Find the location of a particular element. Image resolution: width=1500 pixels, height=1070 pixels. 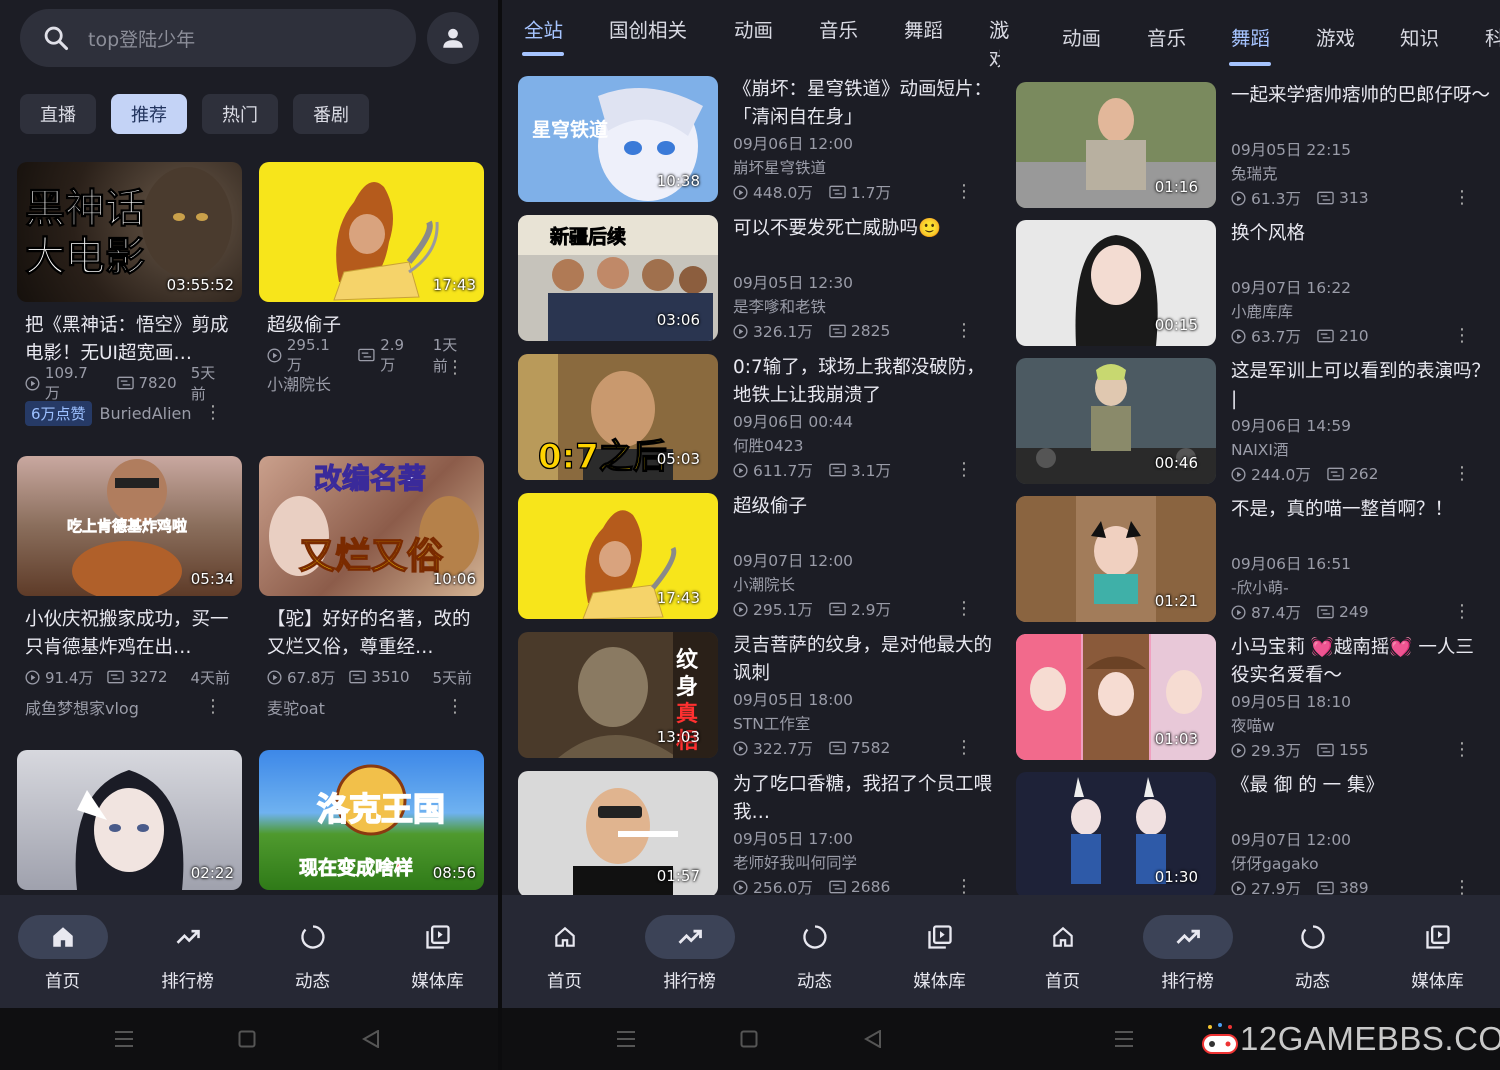

tab-game: 游戏 is located at coordinates (994, 43).